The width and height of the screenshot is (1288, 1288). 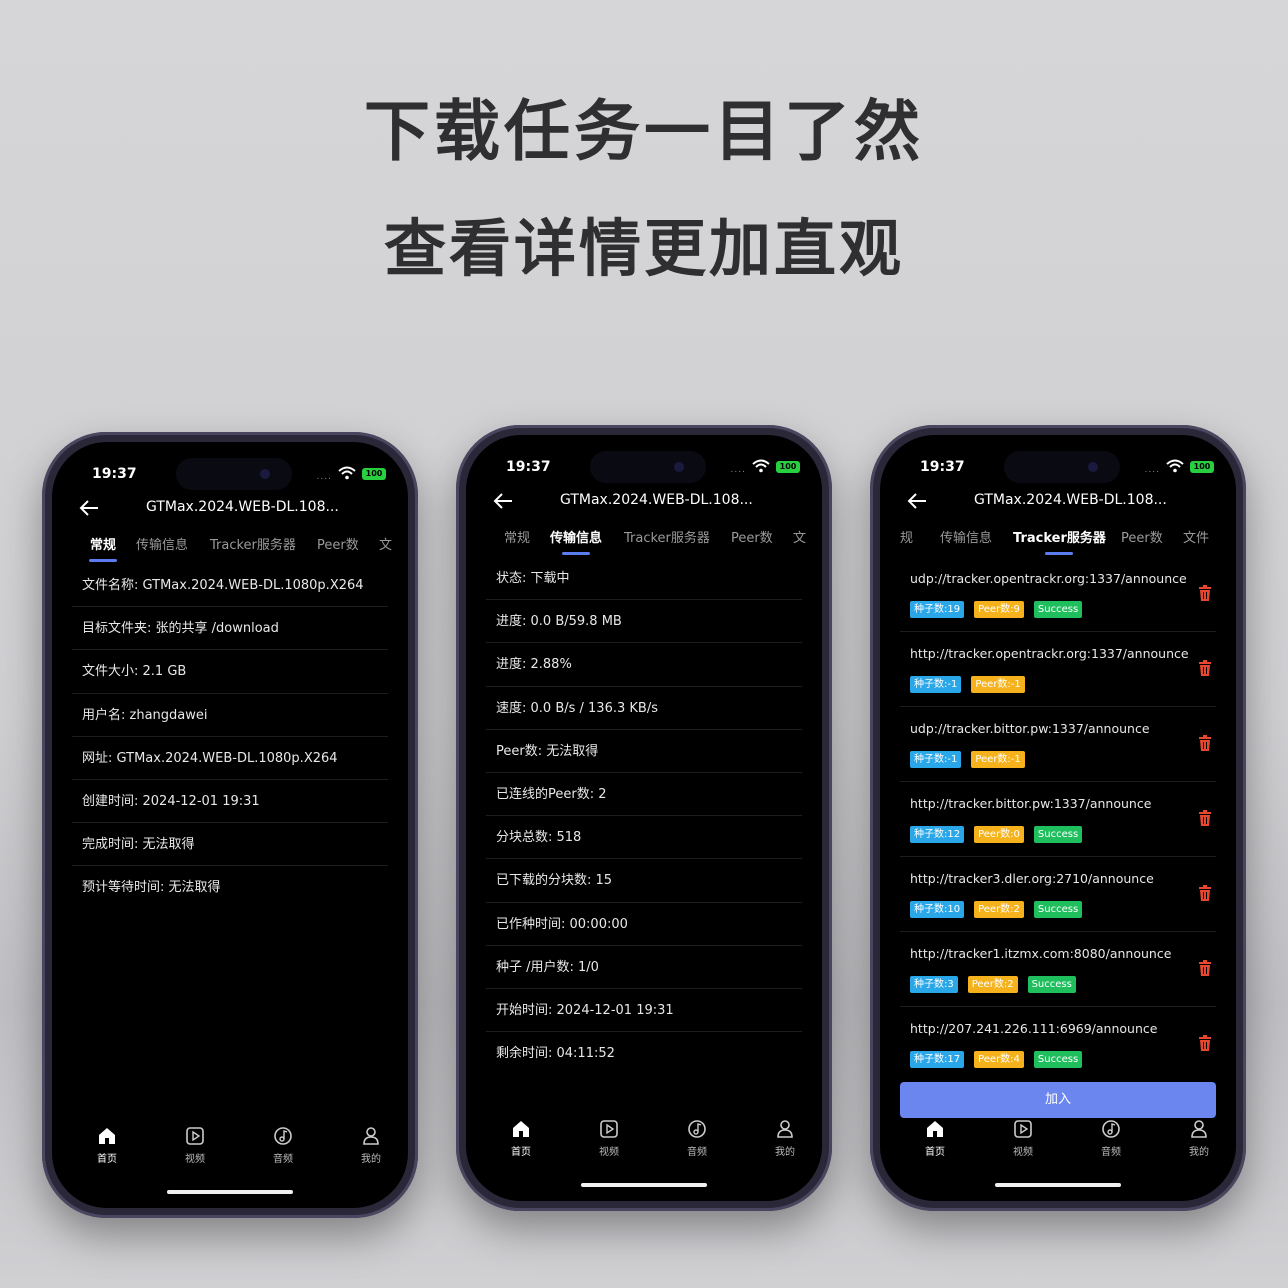 I want to click on list-item: 剩余时间: 04:11:52, so click(x=555, y=1054).